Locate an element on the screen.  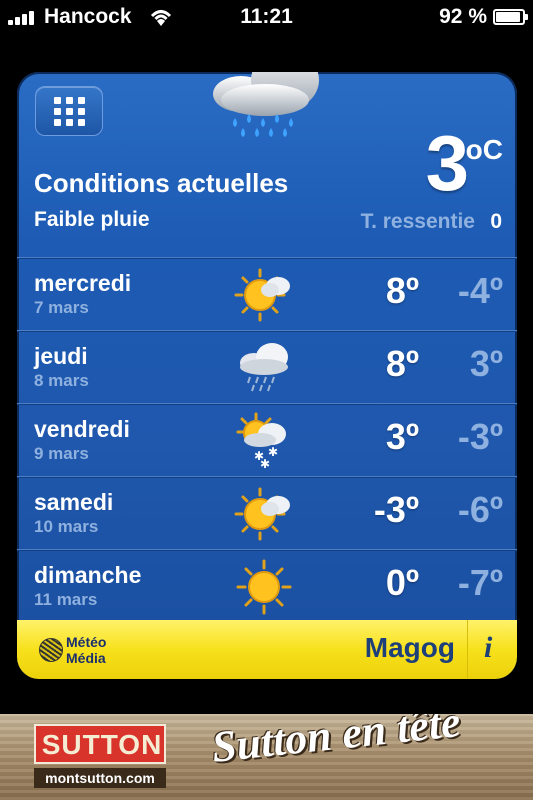
forecast-date: 11 mars is located at coordinates (66, 599).